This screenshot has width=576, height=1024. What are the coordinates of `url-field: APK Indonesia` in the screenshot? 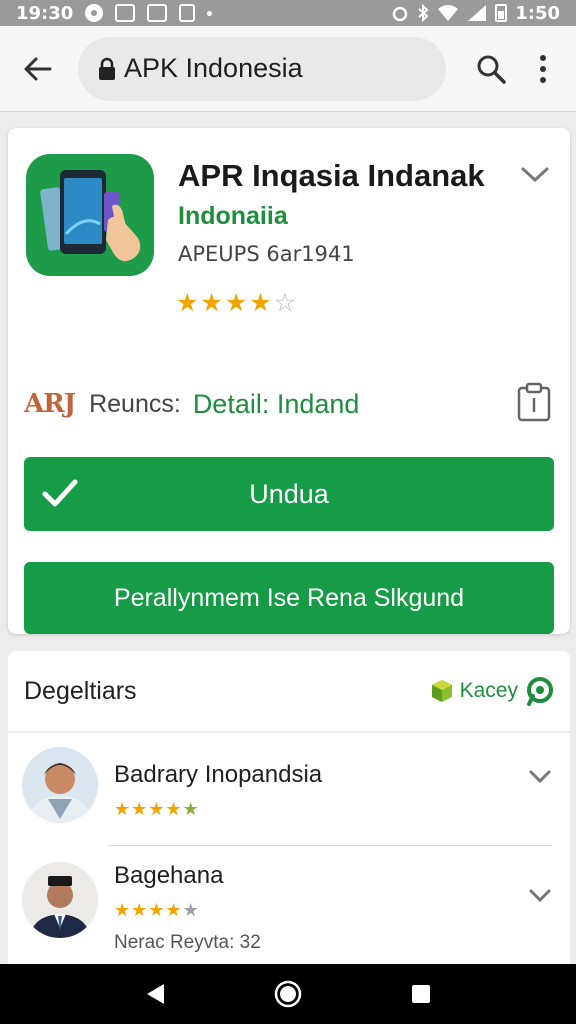 It's located at (262, 68).